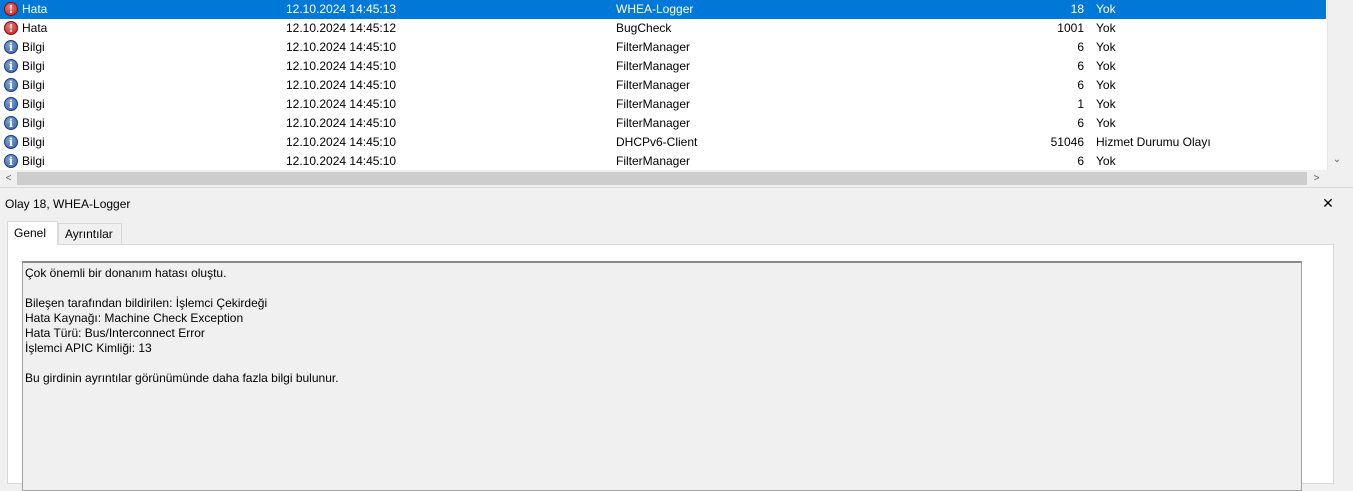  Describe the element at coordinates (1070, 28) in the screenshot. I see `event-id-cell: 1001` at that location.